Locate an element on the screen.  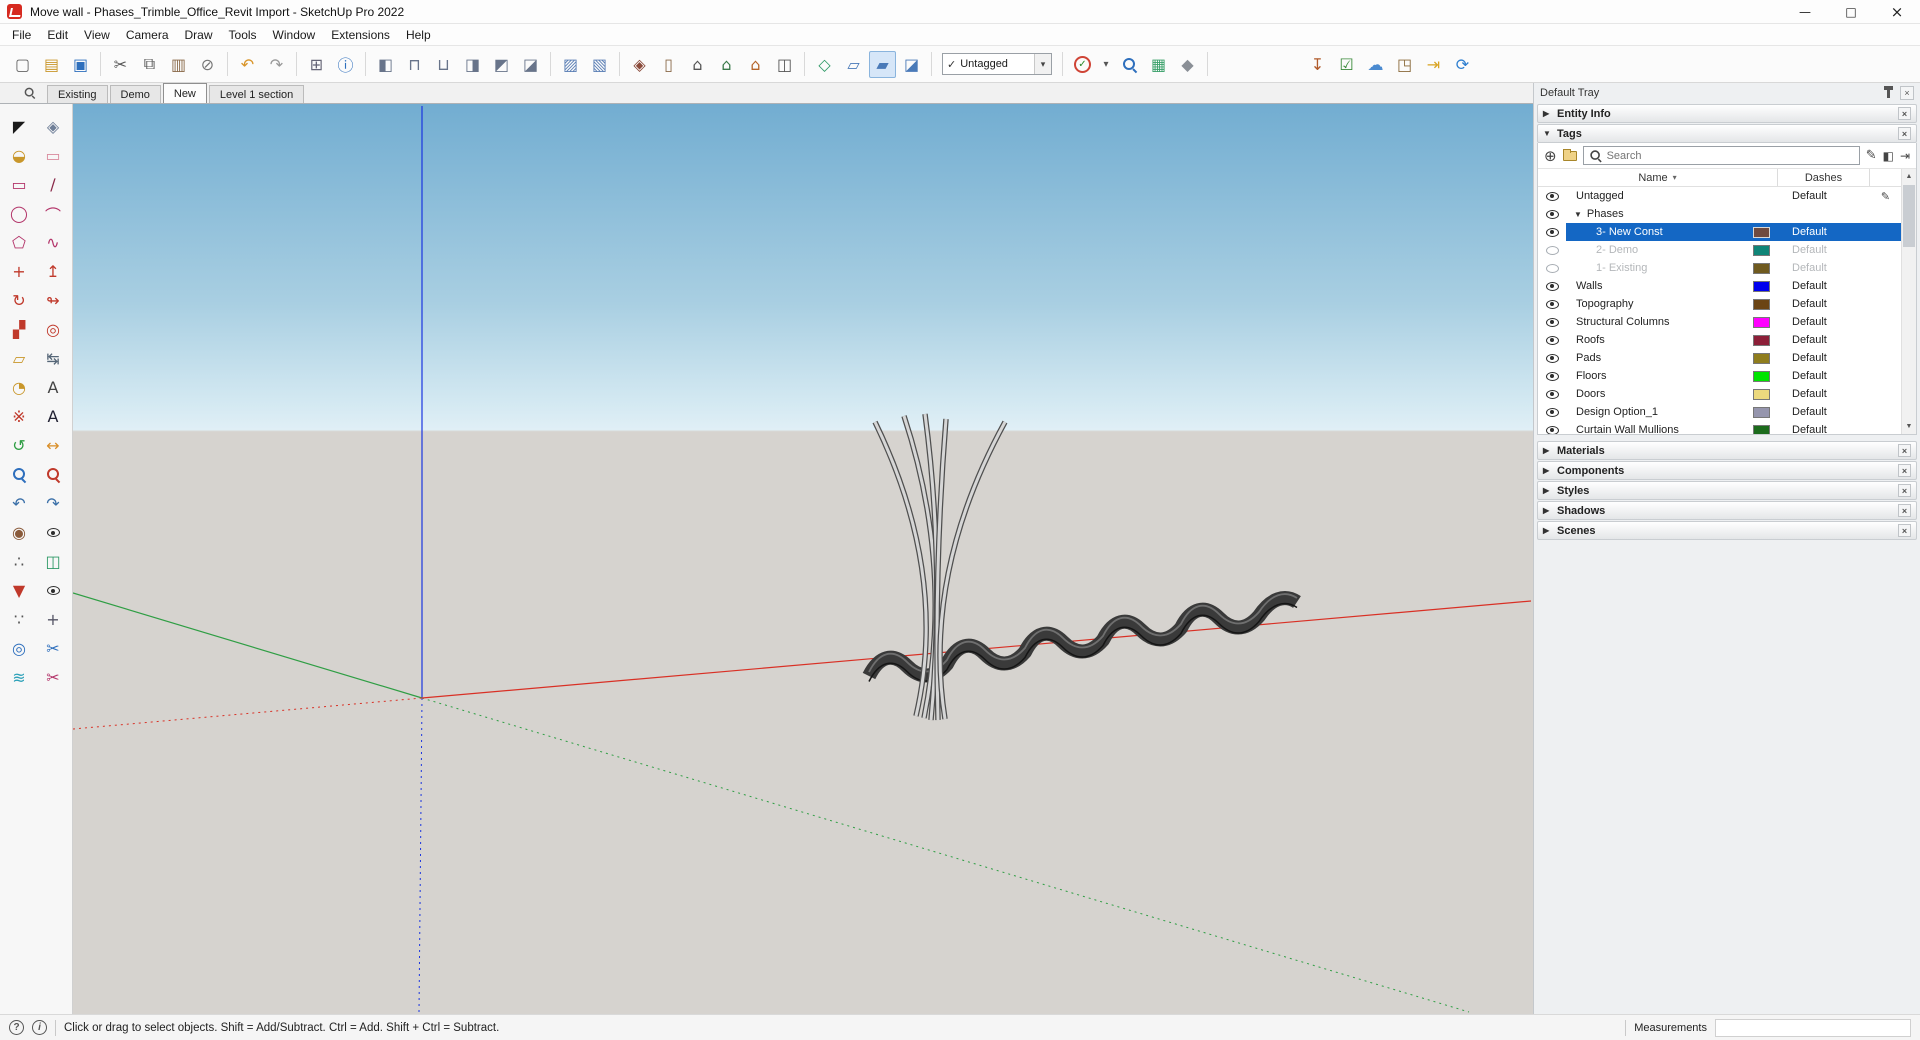
make-component-tool: ◈ is located at coordinates (53, 126).